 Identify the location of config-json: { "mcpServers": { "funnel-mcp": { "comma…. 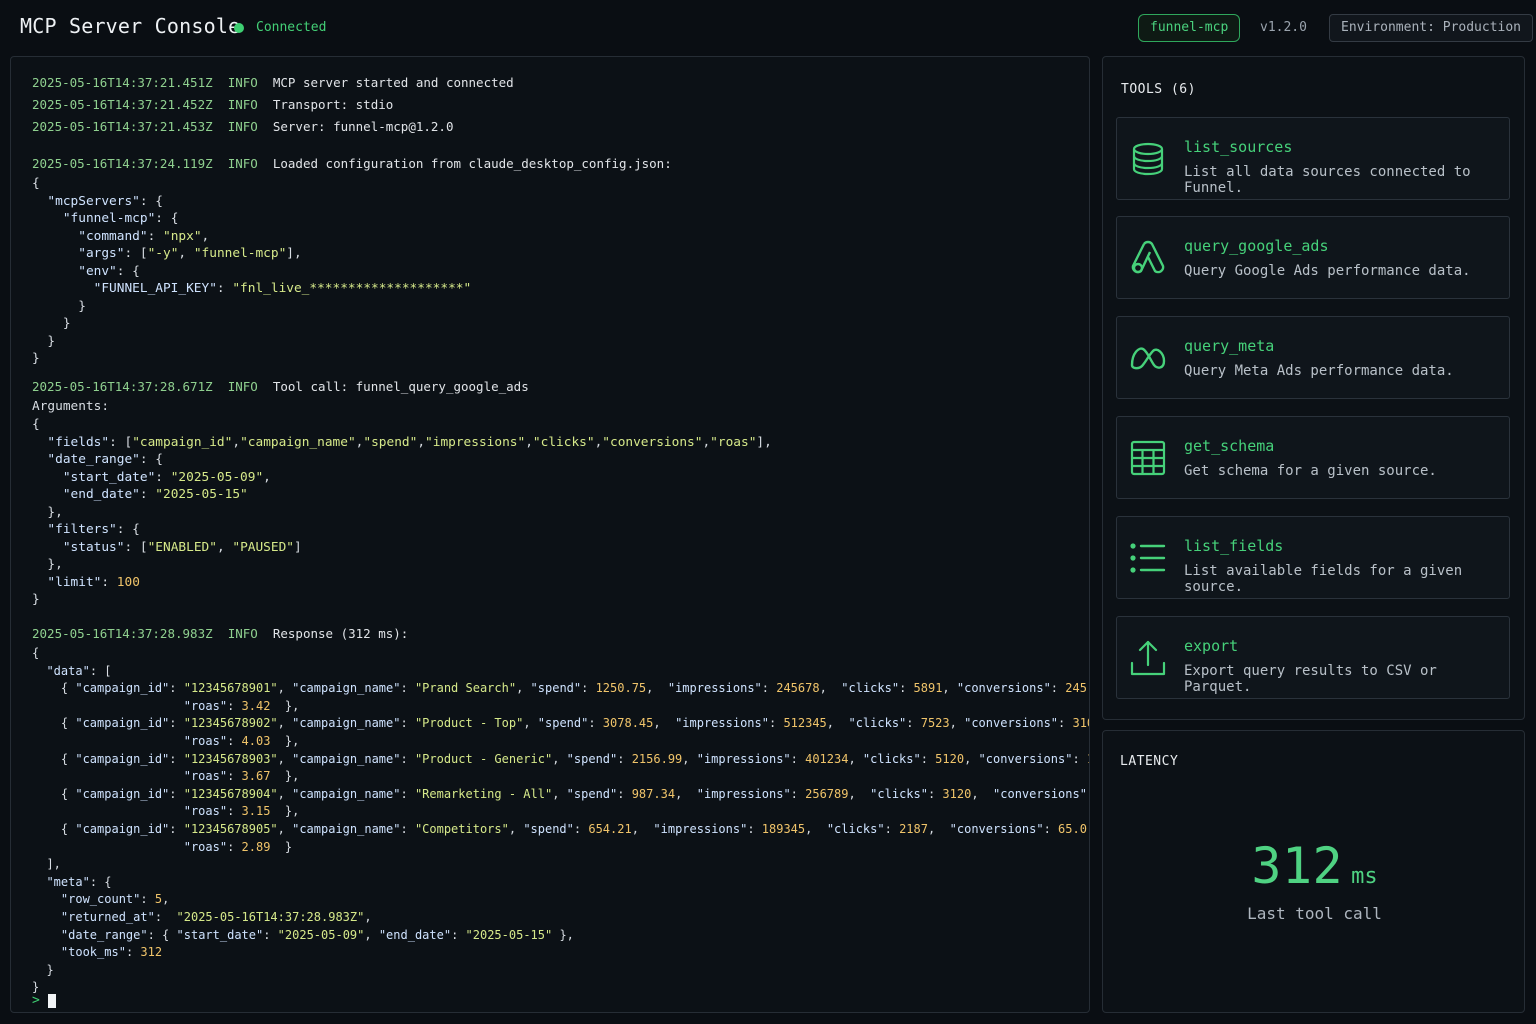
(252, 271).